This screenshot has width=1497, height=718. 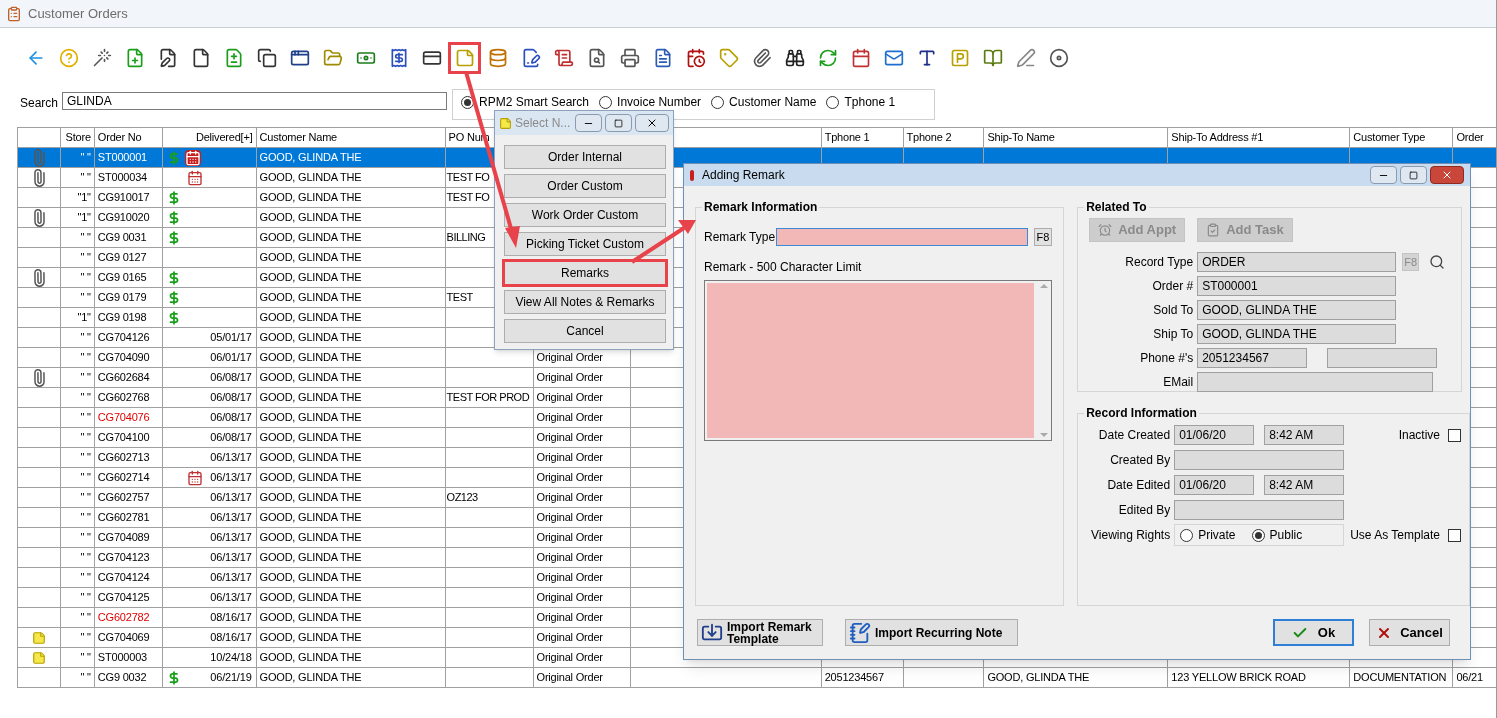 What do you see at coordinates (122, 657) in the screenshot?
I see `table-cell: ST000003` at bounding box center [122, 657].